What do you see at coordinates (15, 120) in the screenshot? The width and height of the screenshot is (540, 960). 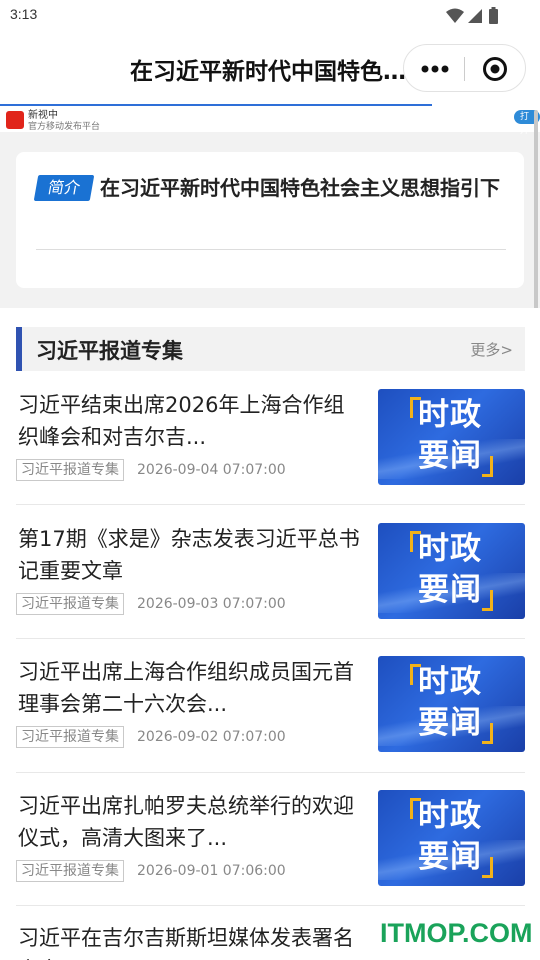 I see `brand-logo` at bounding box center [15, 120].